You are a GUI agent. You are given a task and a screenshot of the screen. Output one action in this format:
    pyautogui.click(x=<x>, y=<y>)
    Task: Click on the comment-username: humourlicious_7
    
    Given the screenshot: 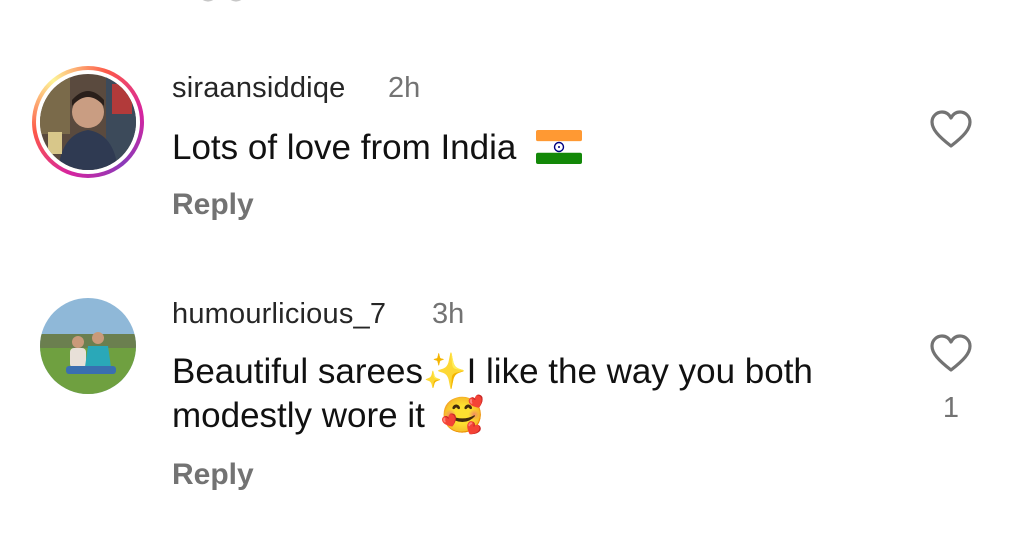 What is the action you would take?
    pyautogui.click(x=279, y=314)
    